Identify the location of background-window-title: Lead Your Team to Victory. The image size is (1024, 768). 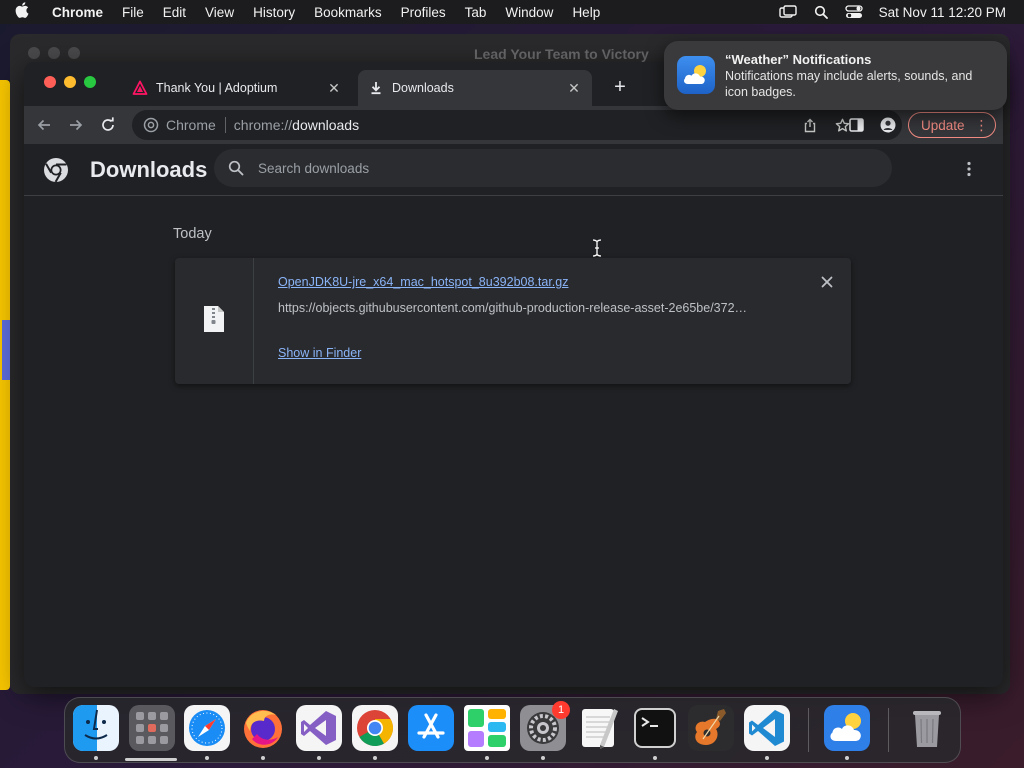
(561, 54).